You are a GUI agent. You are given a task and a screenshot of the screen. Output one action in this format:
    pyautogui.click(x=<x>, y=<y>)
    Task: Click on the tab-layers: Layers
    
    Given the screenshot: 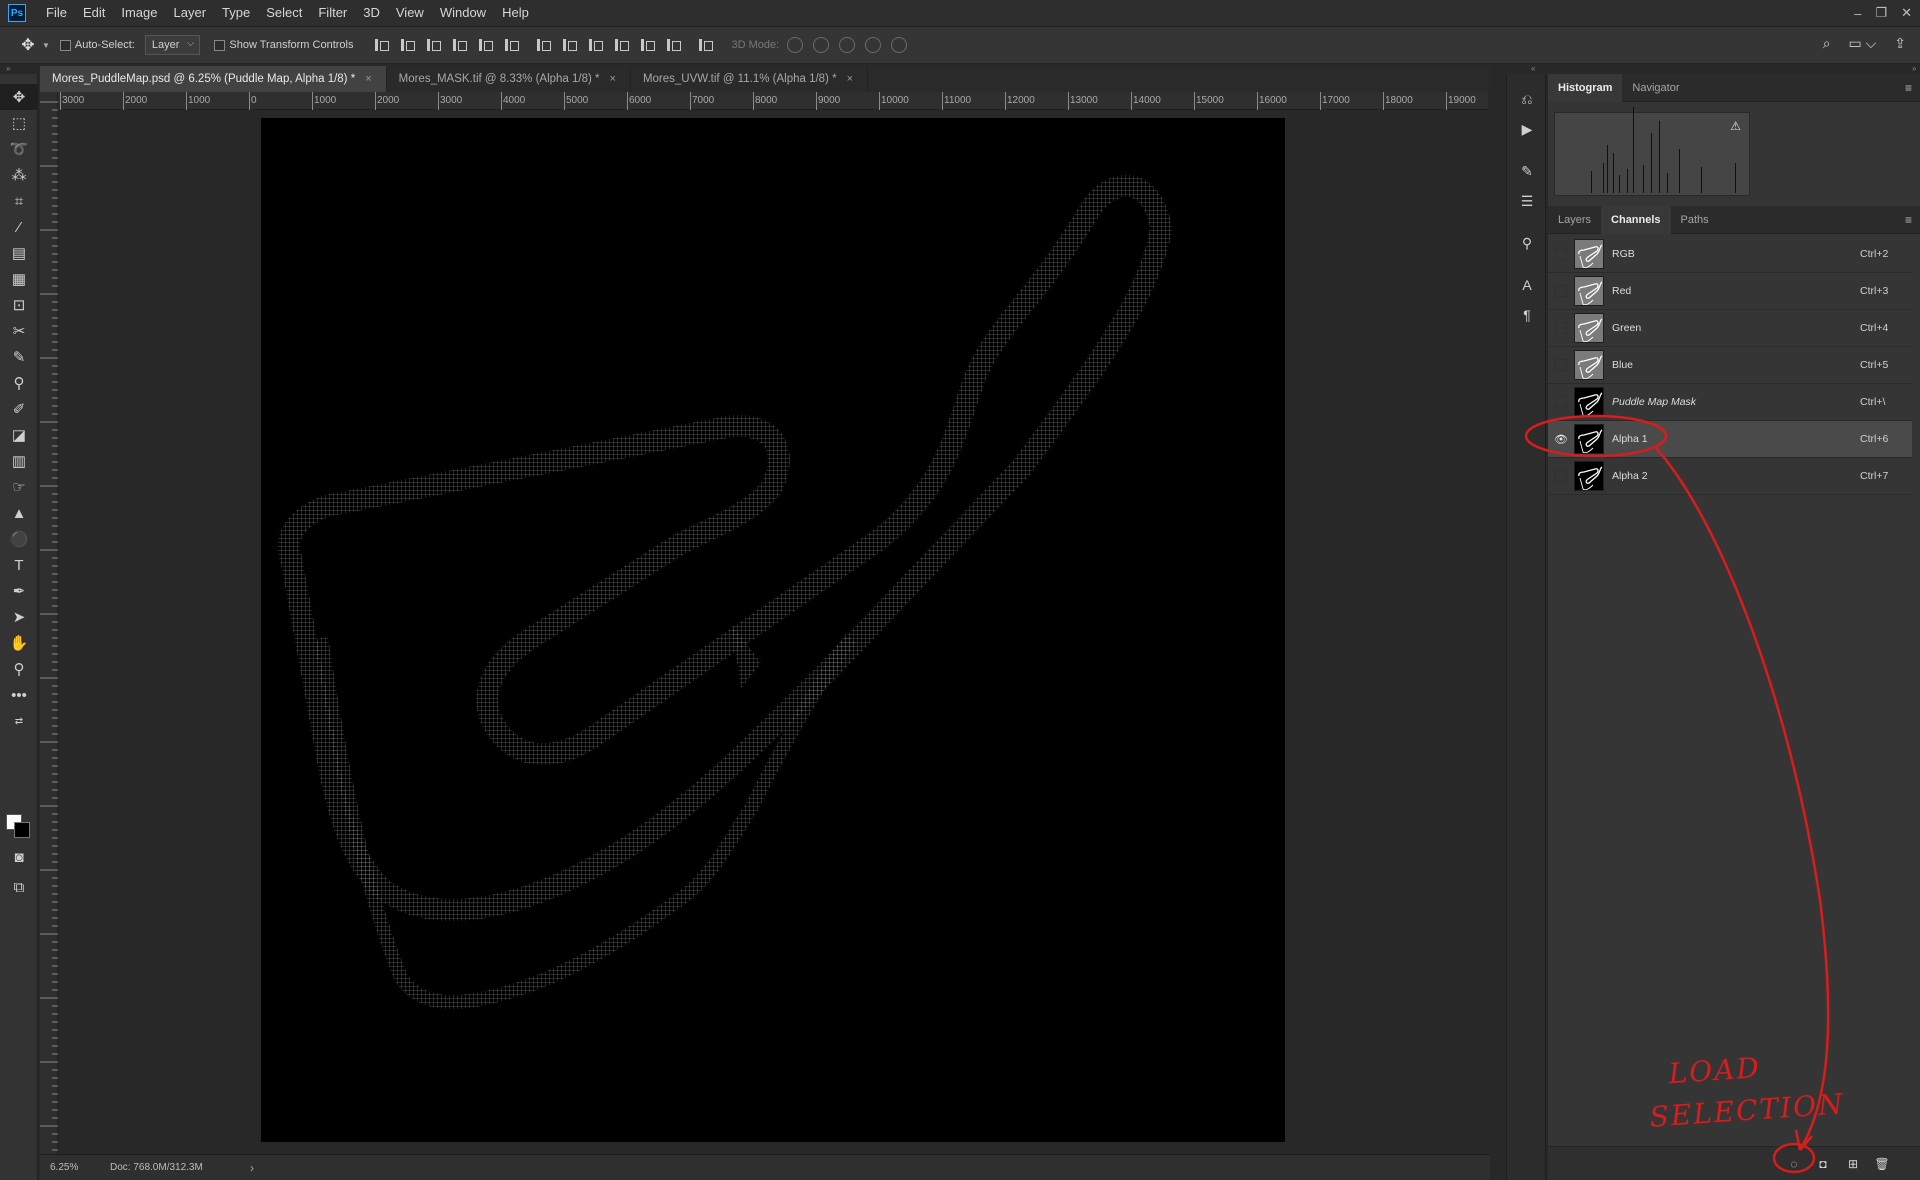 What is the action you would take?
    pyautogui.click(x=1574, y=220)
    